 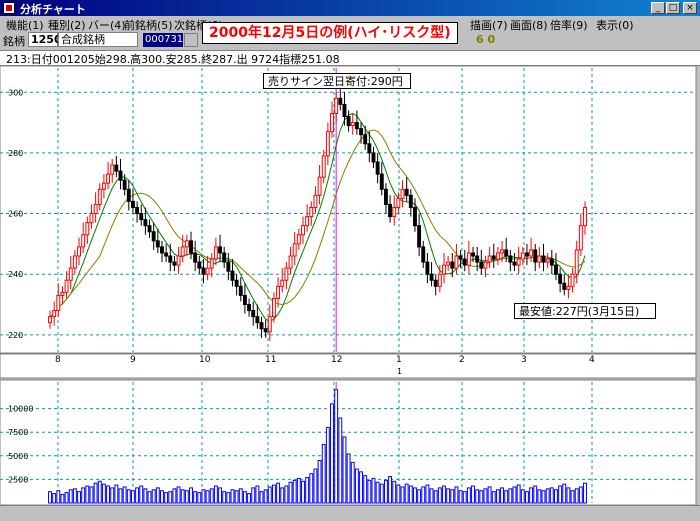 What do you see at coordinates (18, 456) in the screenshot?
I see `volume-tick-label: 5000` at bounding box center [18, 456].